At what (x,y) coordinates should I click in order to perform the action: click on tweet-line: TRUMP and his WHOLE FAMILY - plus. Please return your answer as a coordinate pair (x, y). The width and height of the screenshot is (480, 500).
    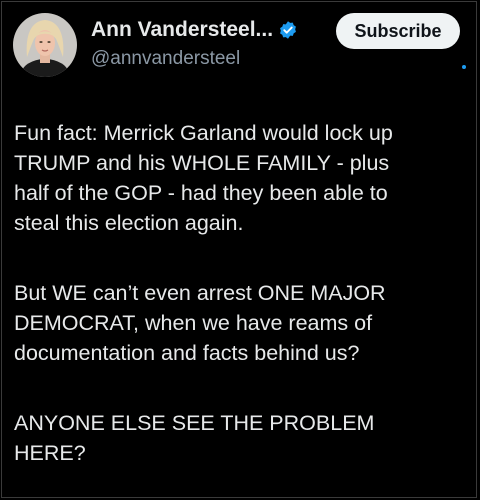
    Looking at the image, I should click on (202, 163).